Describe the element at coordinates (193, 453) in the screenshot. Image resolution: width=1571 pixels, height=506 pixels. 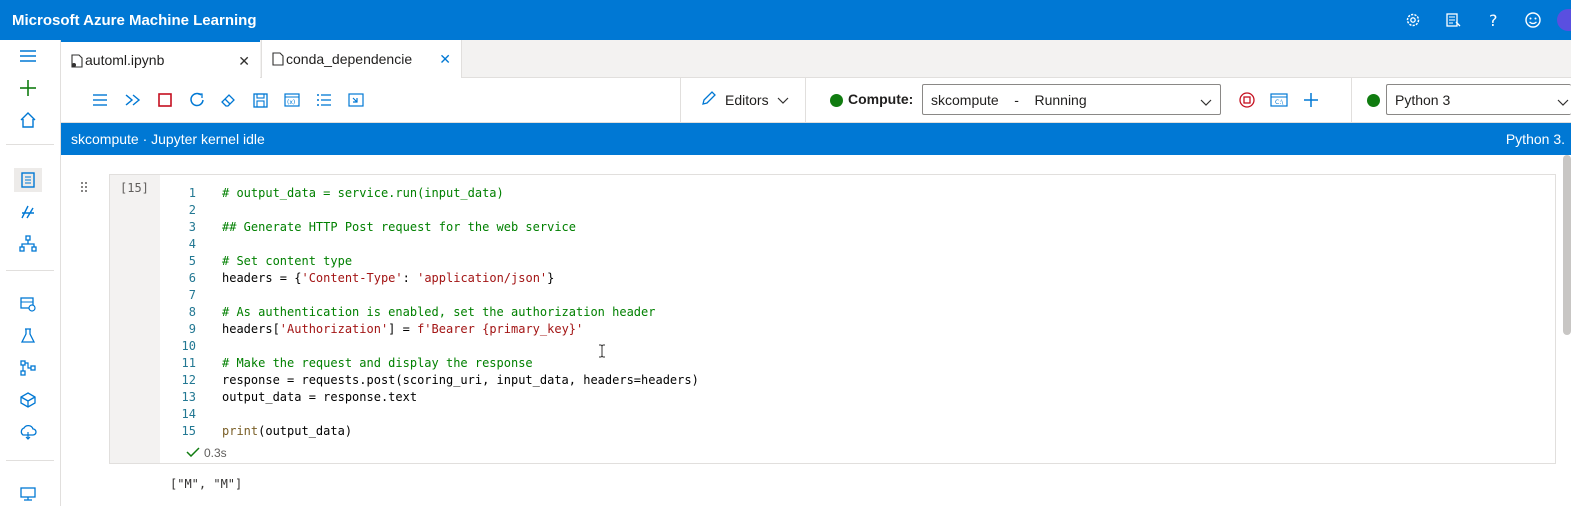
I see `checkmark-icon` at that location.